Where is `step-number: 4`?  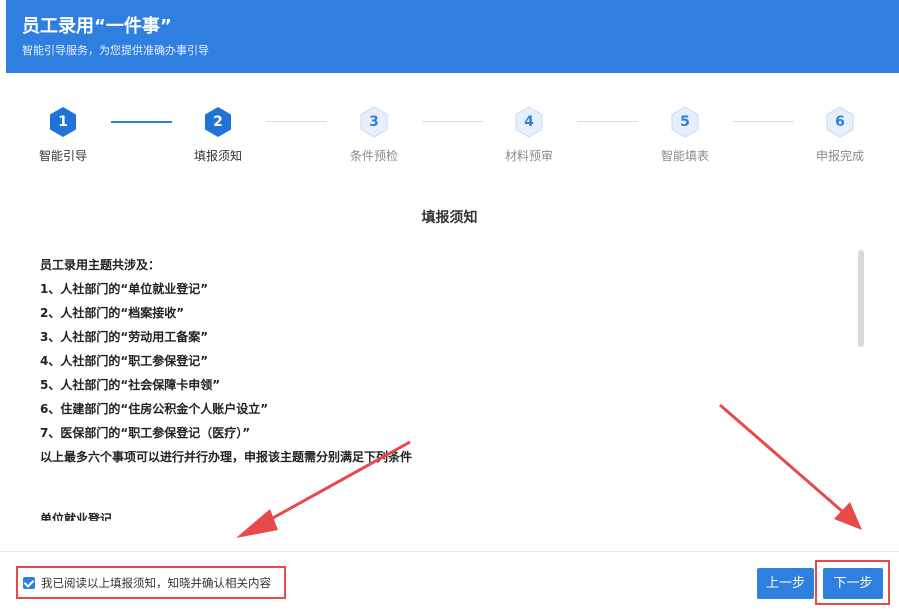 step-number: 4 is located at coordinates (529, 122).